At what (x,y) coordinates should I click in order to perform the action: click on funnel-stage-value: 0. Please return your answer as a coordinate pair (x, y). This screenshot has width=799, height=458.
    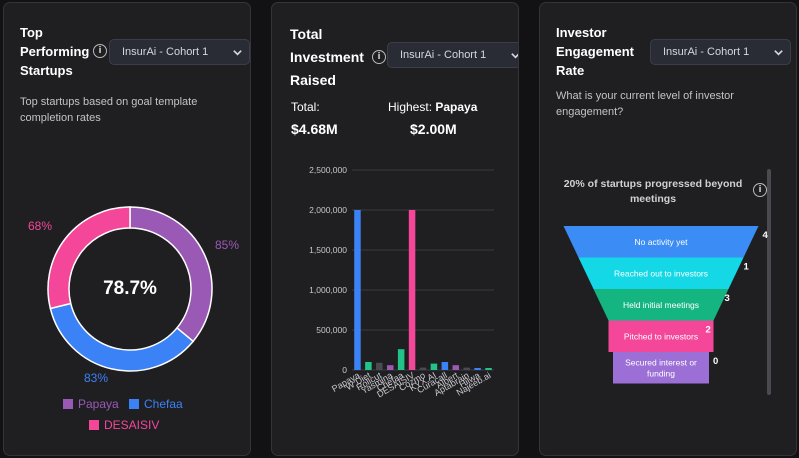
    Looking at the image, I should click on (715, 361).